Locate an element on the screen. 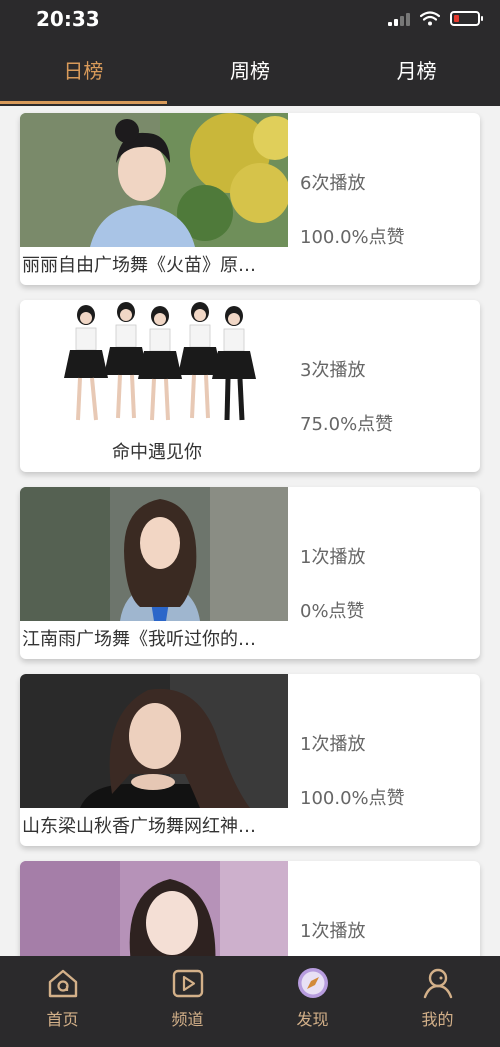  nav-discover-label: 发现 is located at coordinates (312, 1019).